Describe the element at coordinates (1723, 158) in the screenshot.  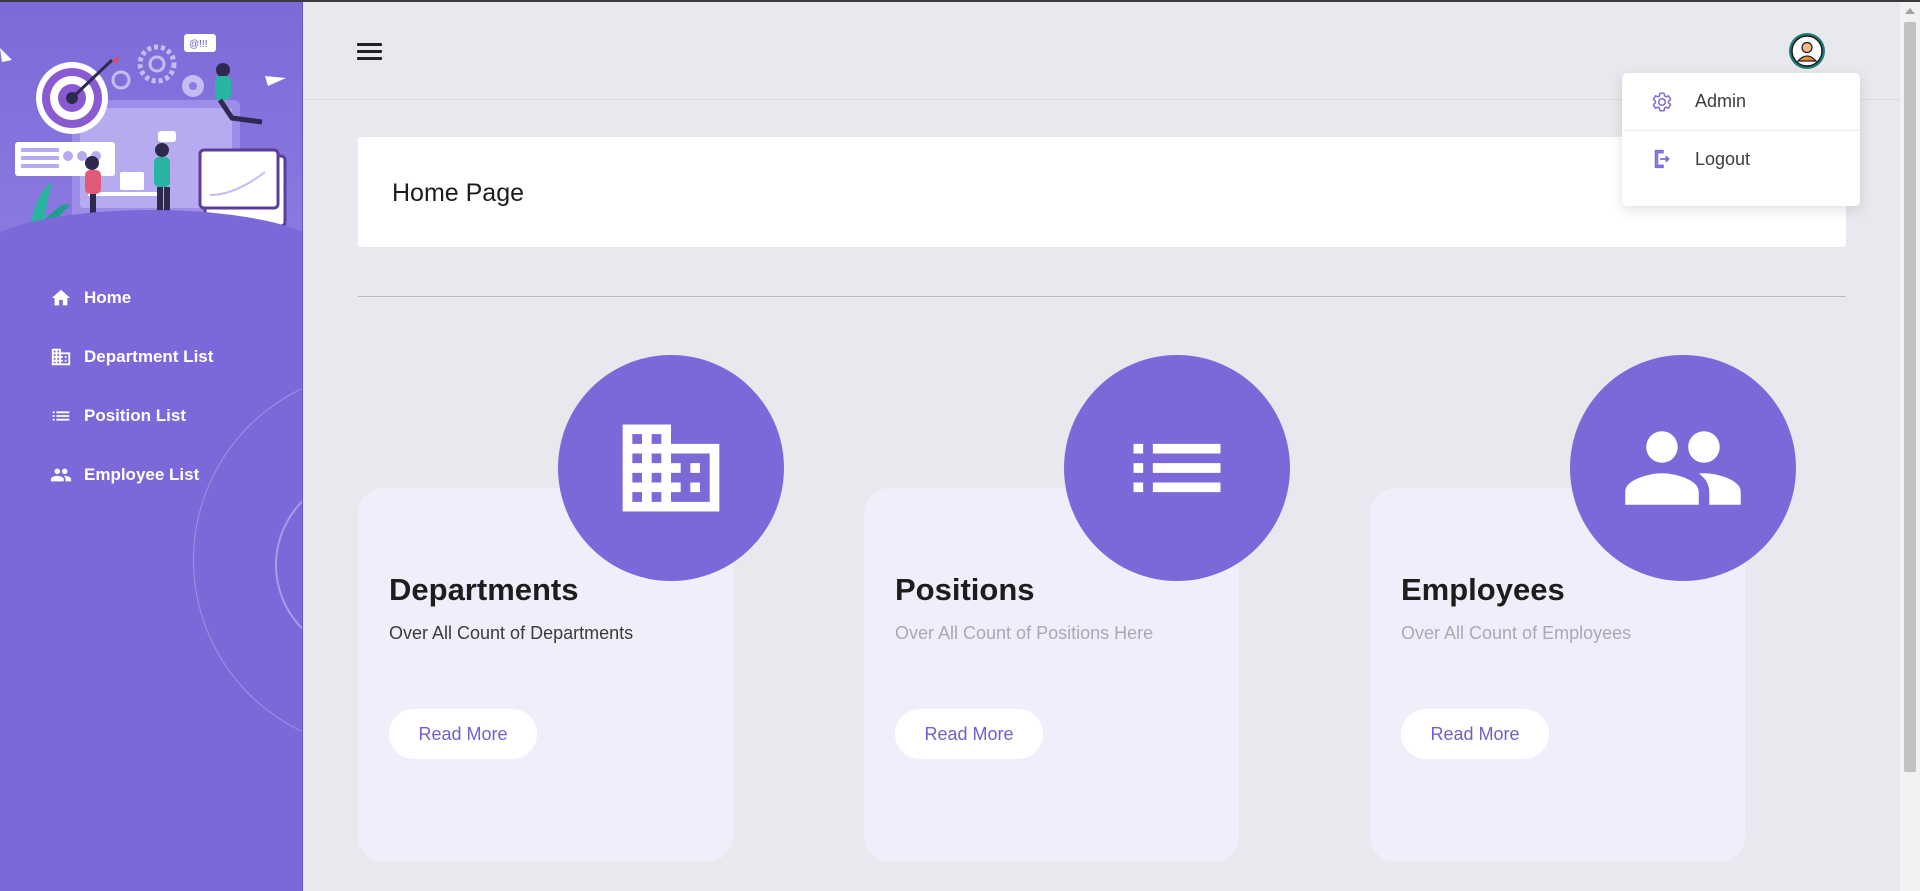
I see `logout-label: Logout` at that location.